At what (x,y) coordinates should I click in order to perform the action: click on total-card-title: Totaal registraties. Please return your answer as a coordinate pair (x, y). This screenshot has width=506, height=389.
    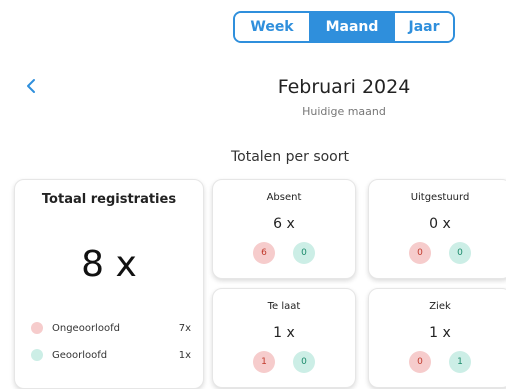
    Looking at the image, I should click on (109, 199).